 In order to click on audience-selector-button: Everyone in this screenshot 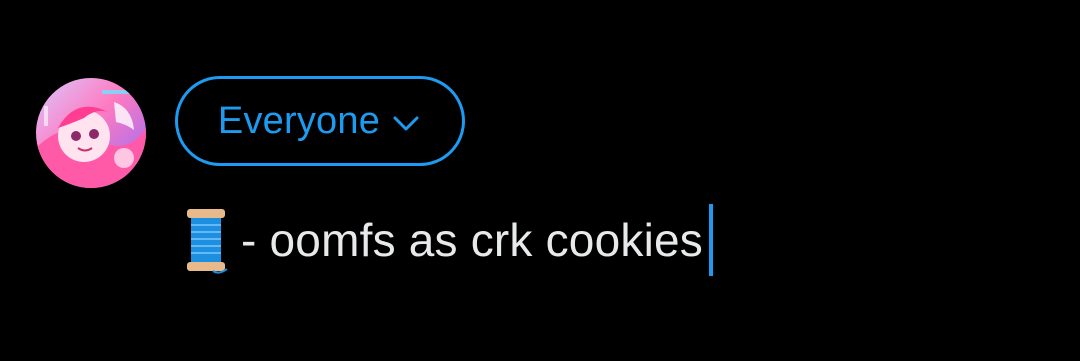, I will do `click(320, 121)`.